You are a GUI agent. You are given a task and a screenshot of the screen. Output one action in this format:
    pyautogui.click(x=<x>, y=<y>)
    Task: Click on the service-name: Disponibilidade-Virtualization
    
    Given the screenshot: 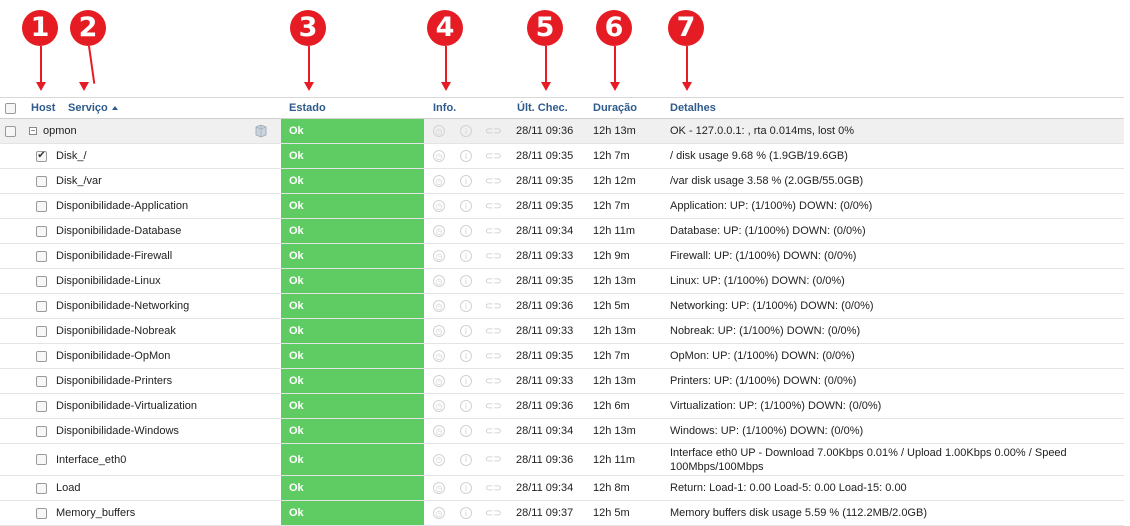 What is the action you would take?
    pyautogui.click(x=126, y=406)
    